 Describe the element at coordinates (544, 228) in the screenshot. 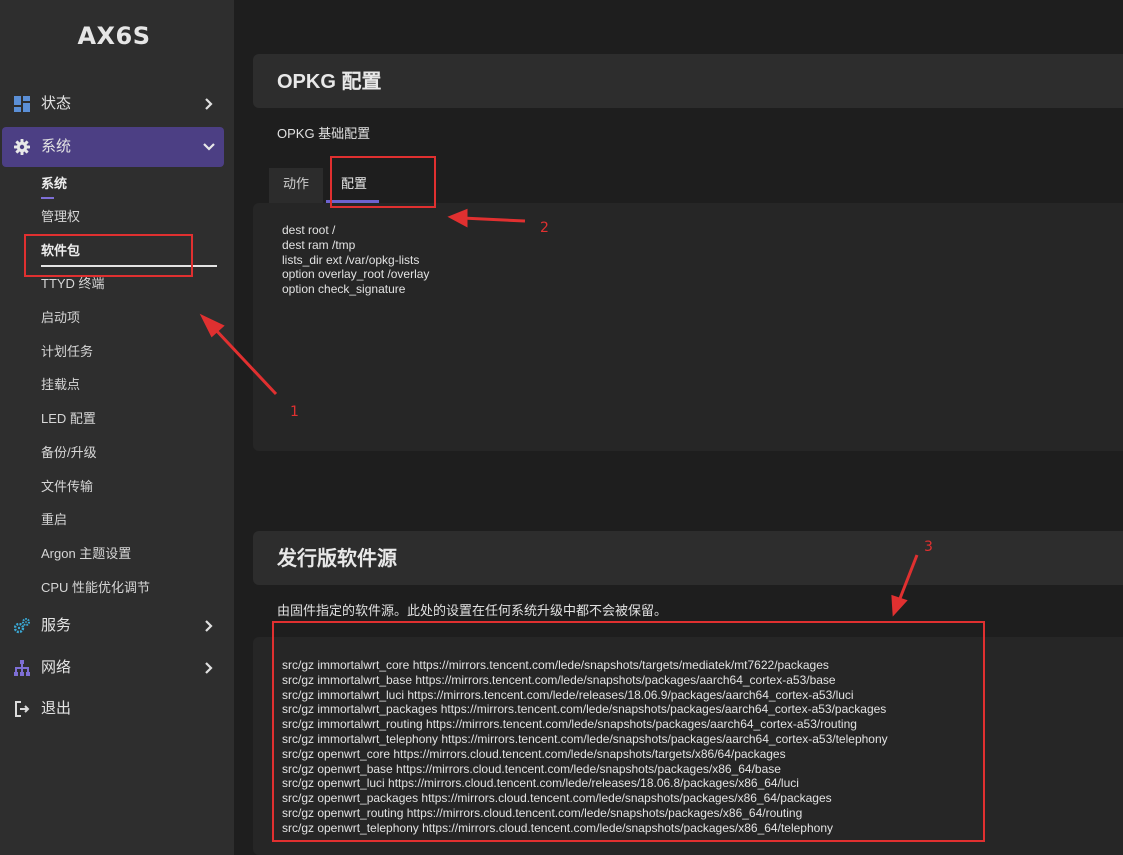

I see `annotation-label-2: 2` at that location.